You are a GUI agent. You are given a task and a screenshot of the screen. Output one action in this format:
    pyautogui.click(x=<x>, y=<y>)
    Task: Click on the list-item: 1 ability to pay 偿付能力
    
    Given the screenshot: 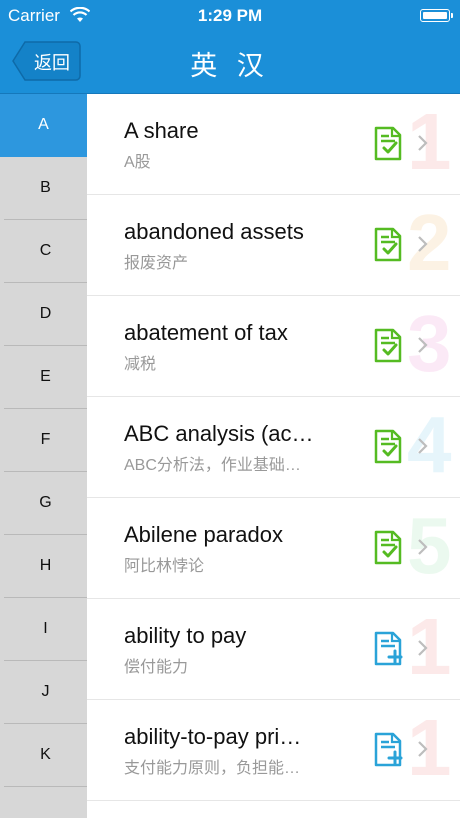 What is the action you would take?
    pyautogui.click(x=273, y=649)
    